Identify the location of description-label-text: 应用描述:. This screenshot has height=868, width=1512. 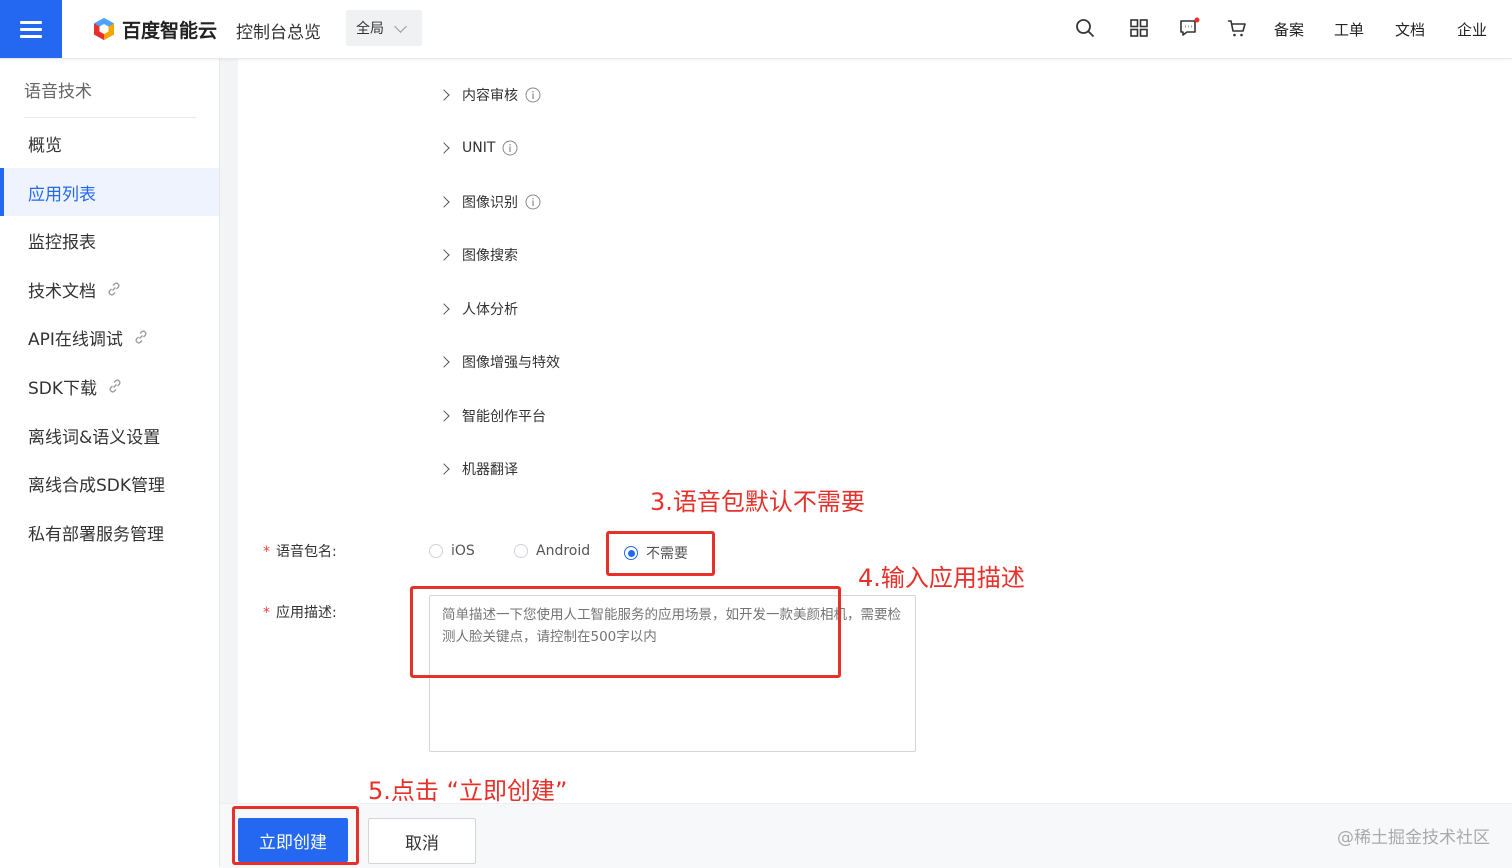
(306, 613).